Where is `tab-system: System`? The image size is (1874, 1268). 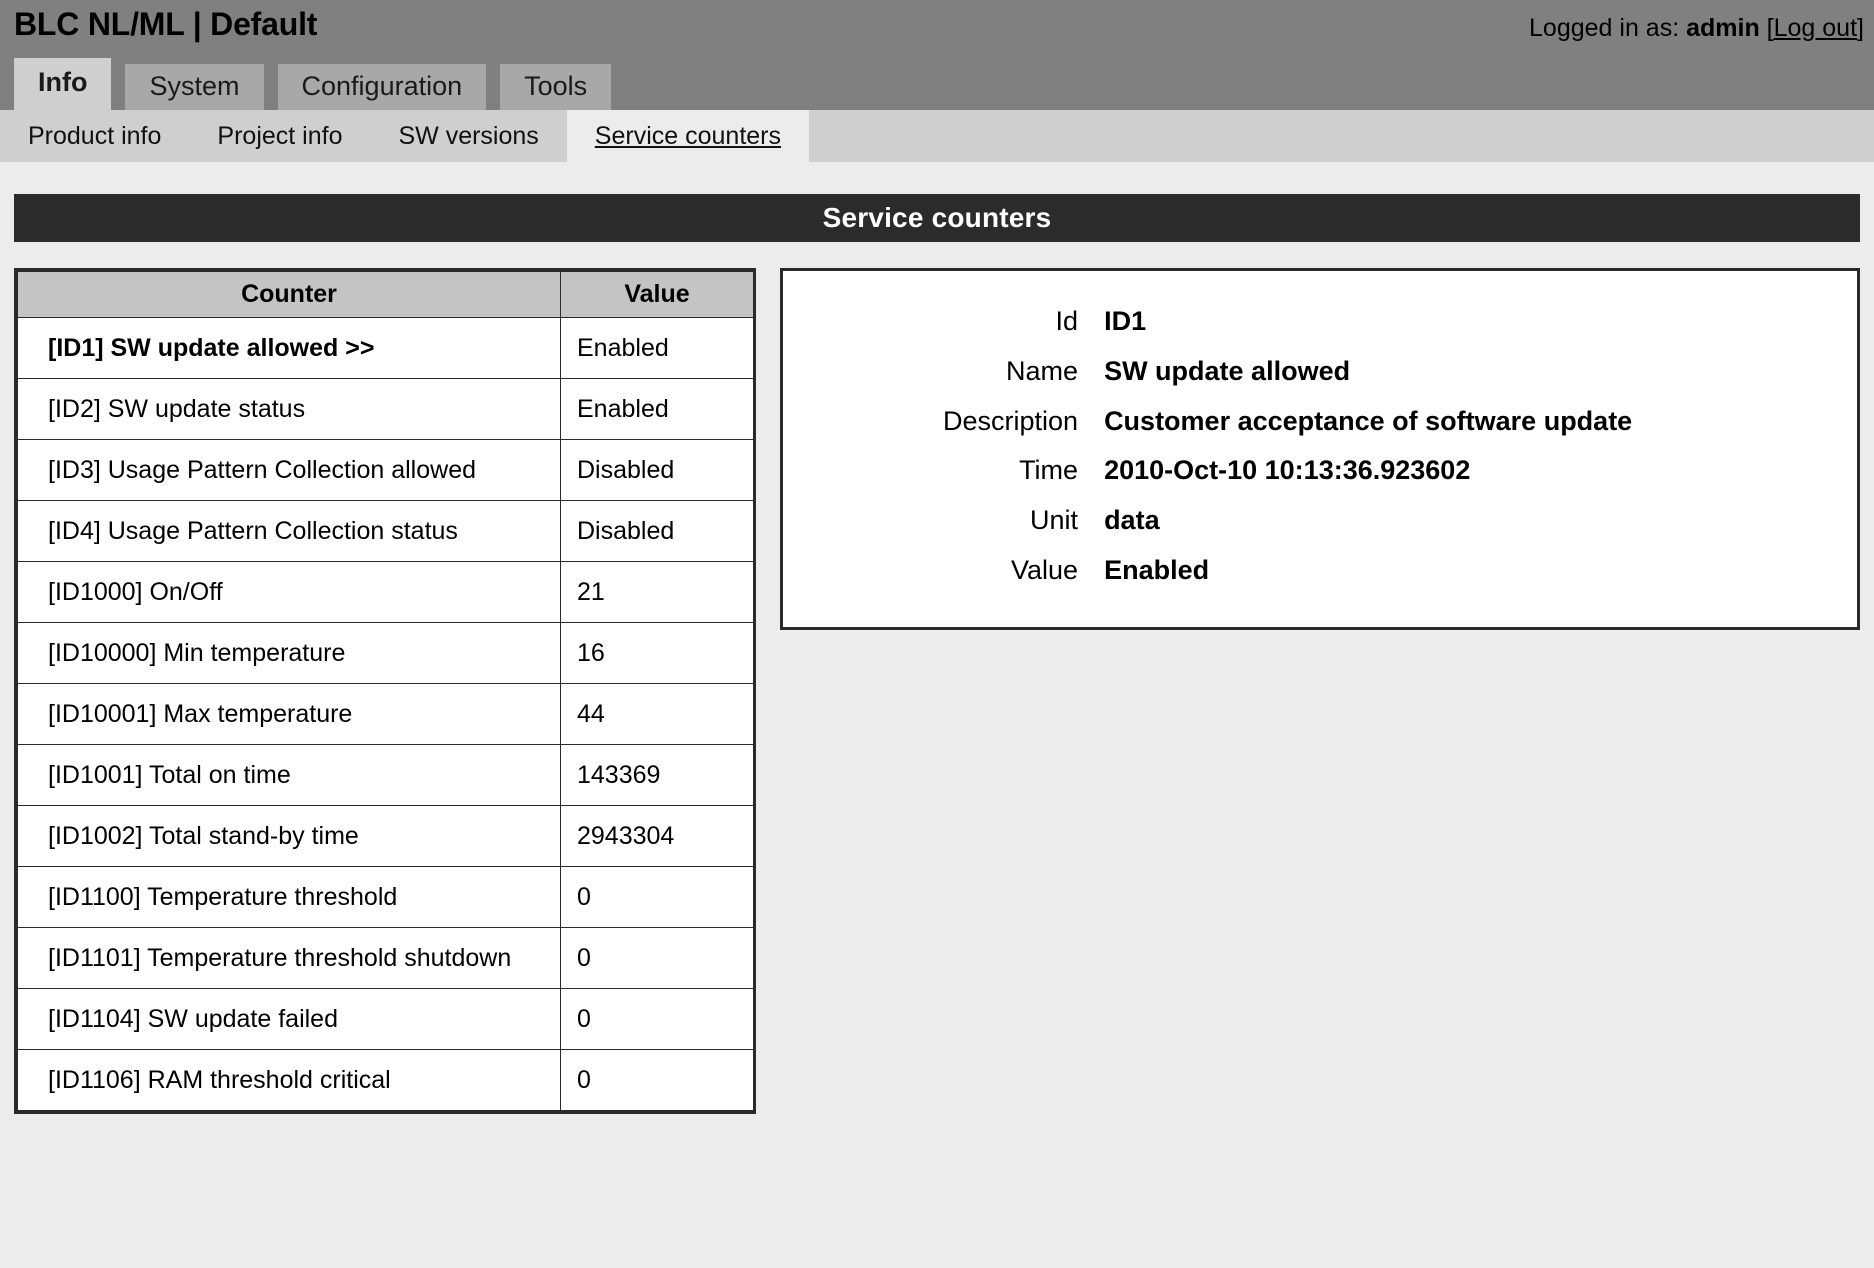 tab-system: System is located at coordinates (194, 87).